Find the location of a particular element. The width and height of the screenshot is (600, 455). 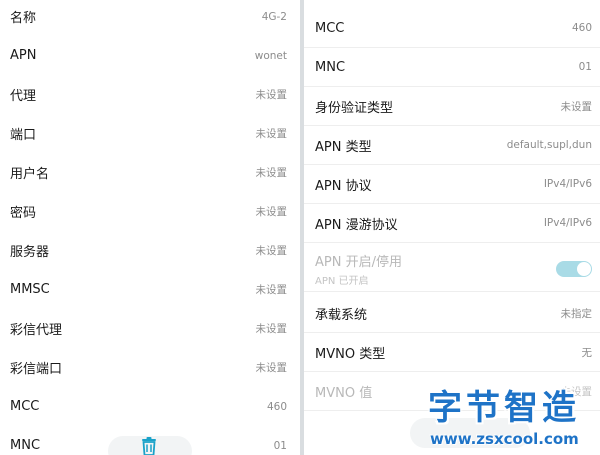

setting-label: 承载系统 is located at coordinates (341, 315).